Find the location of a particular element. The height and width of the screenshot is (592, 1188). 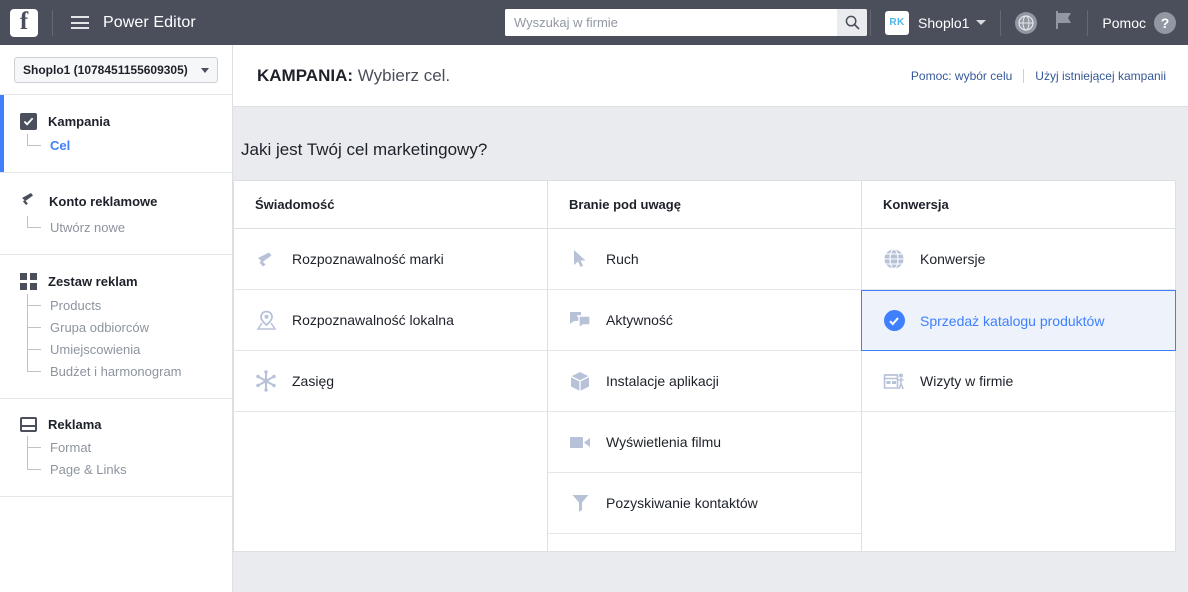

sidebar-item-page-and-links: Page & Links is located at coordinates (129, 469).